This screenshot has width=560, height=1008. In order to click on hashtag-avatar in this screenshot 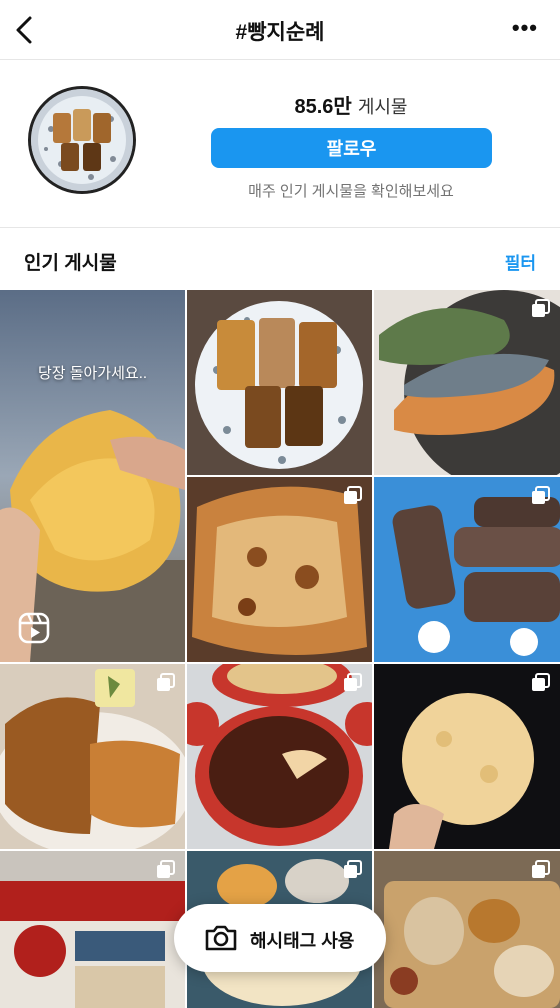, I will do `click(82, 140)`.